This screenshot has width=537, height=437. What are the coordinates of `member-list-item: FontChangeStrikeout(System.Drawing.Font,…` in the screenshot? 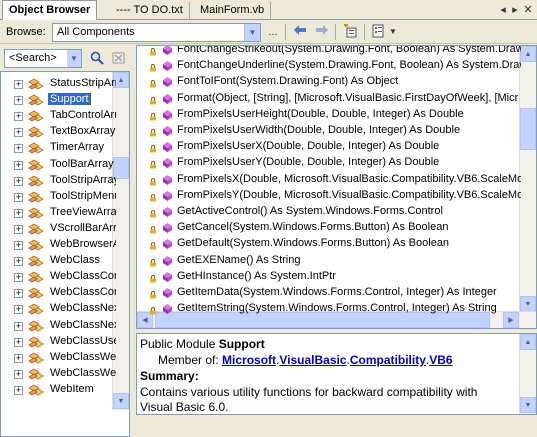 It's located at (329, 52).